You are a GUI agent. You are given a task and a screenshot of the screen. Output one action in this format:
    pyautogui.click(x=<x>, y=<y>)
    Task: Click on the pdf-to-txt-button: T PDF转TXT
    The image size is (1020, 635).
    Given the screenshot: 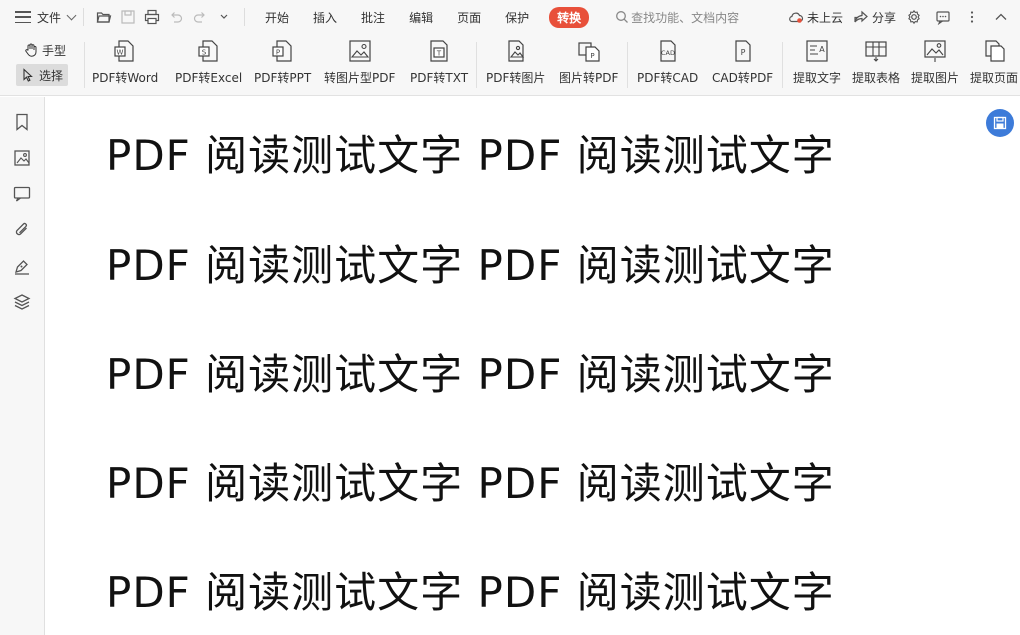 What is the action you would take?
    pyautogui.click(x=439, y=62)
    